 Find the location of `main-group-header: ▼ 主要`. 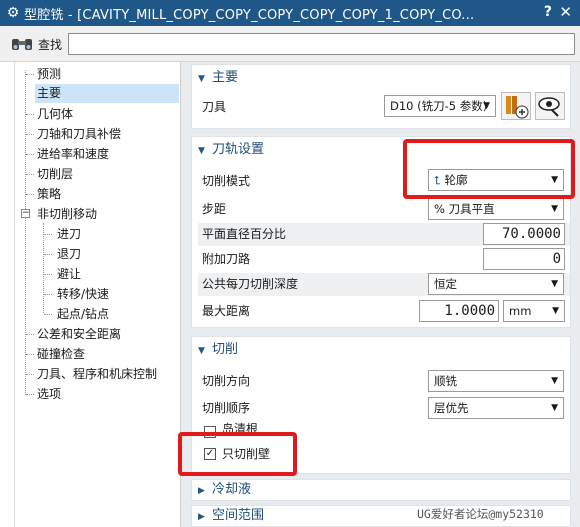

main-group-header: ▼ 主要 is located at coordinates (218, 78).